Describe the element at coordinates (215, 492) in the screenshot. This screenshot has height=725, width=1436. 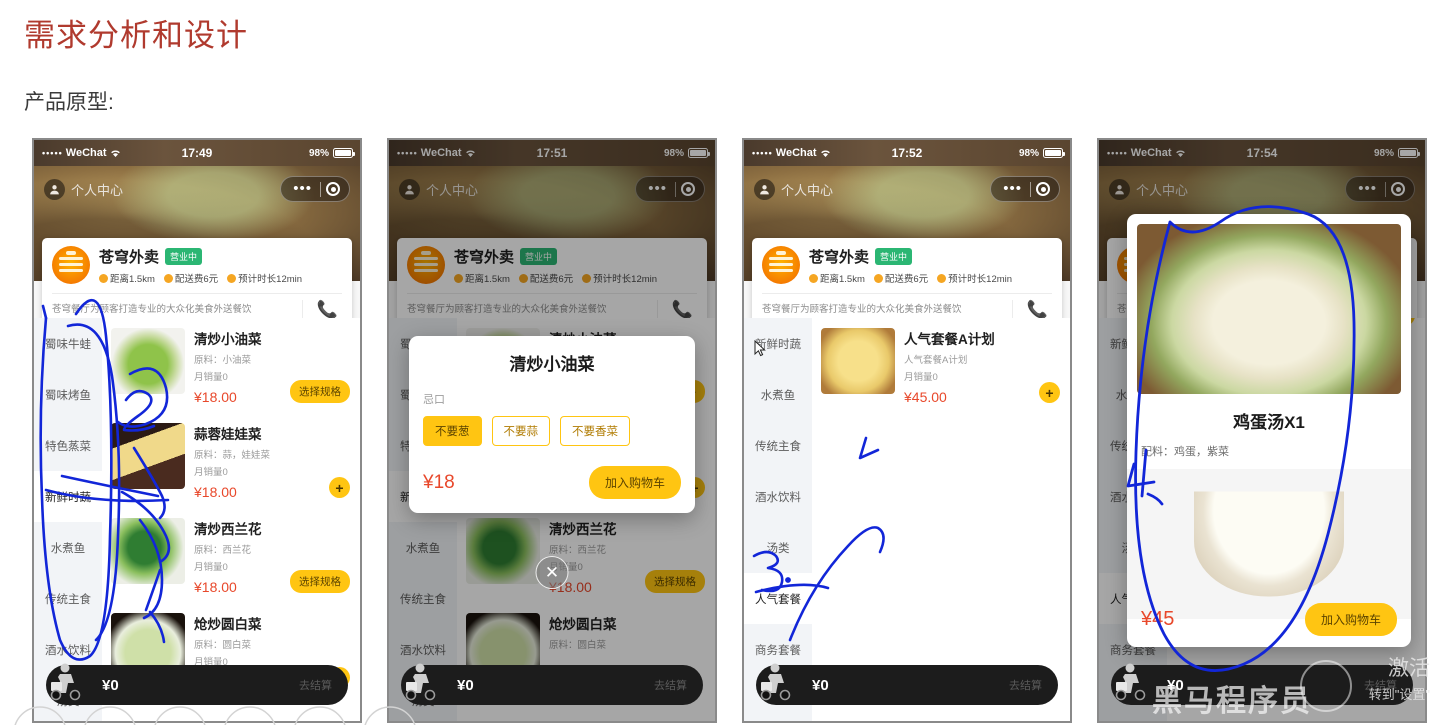
I see `dish-price: ¥18.00` at that location.